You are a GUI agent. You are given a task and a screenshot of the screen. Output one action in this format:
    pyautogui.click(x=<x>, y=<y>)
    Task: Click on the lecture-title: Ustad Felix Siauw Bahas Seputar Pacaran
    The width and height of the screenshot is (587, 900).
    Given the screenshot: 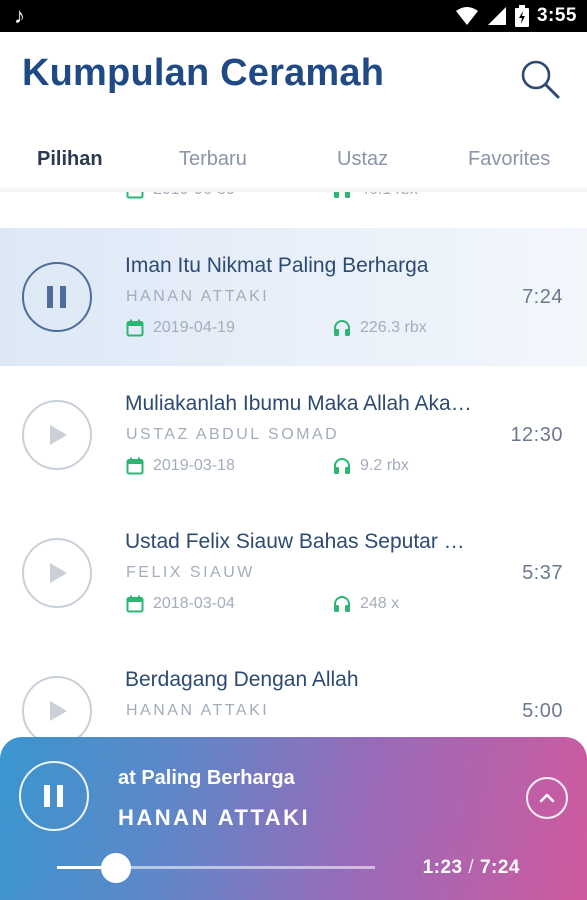 What is the action you would take?
    pyautogui.click(x=300, y=541)
    